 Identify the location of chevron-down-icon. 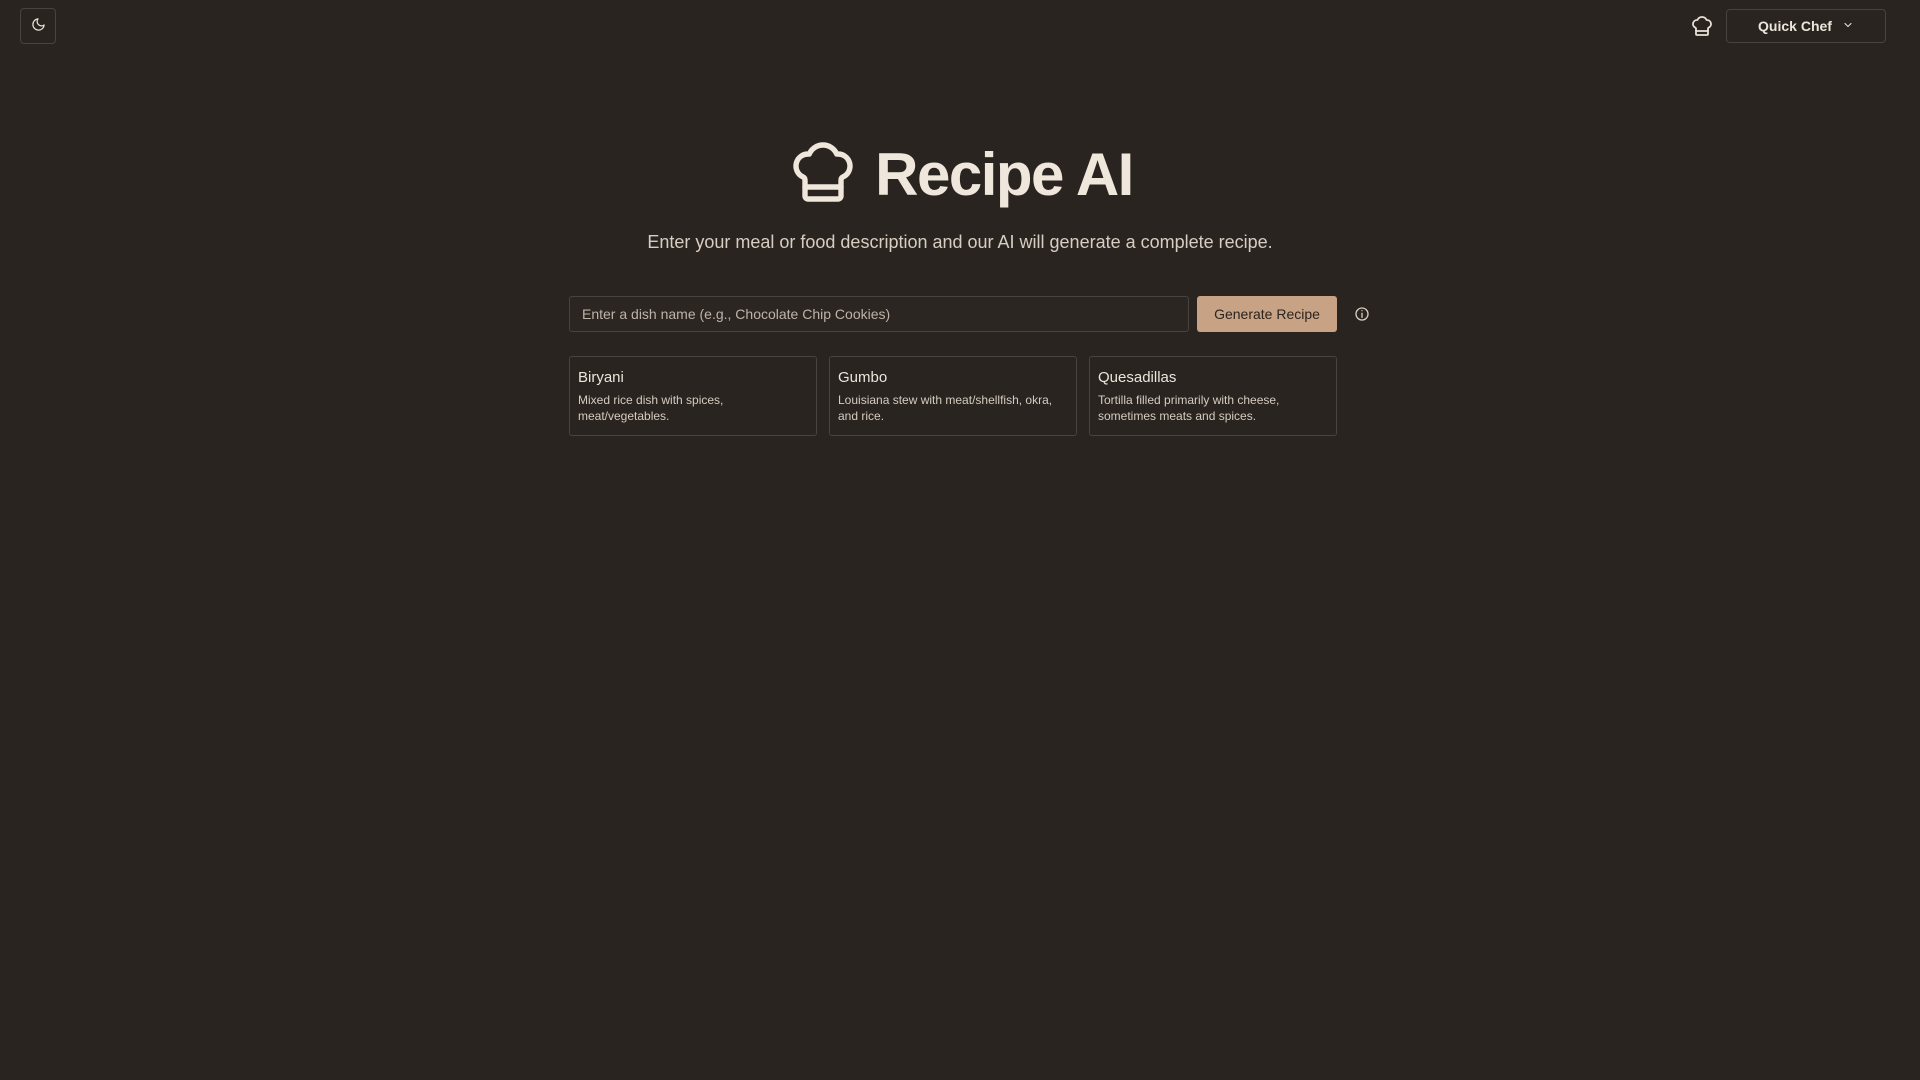
(1848, 26).